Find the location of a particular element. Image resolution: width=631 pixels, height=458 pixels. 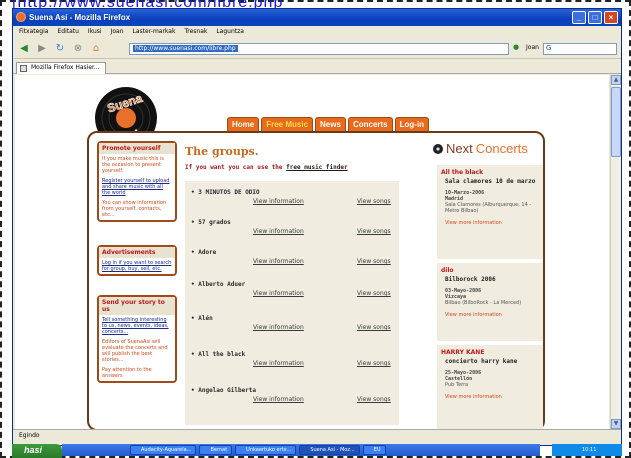

group-name: • 3 MINUTOS DE ODIO is located at coordinates (225, 192).